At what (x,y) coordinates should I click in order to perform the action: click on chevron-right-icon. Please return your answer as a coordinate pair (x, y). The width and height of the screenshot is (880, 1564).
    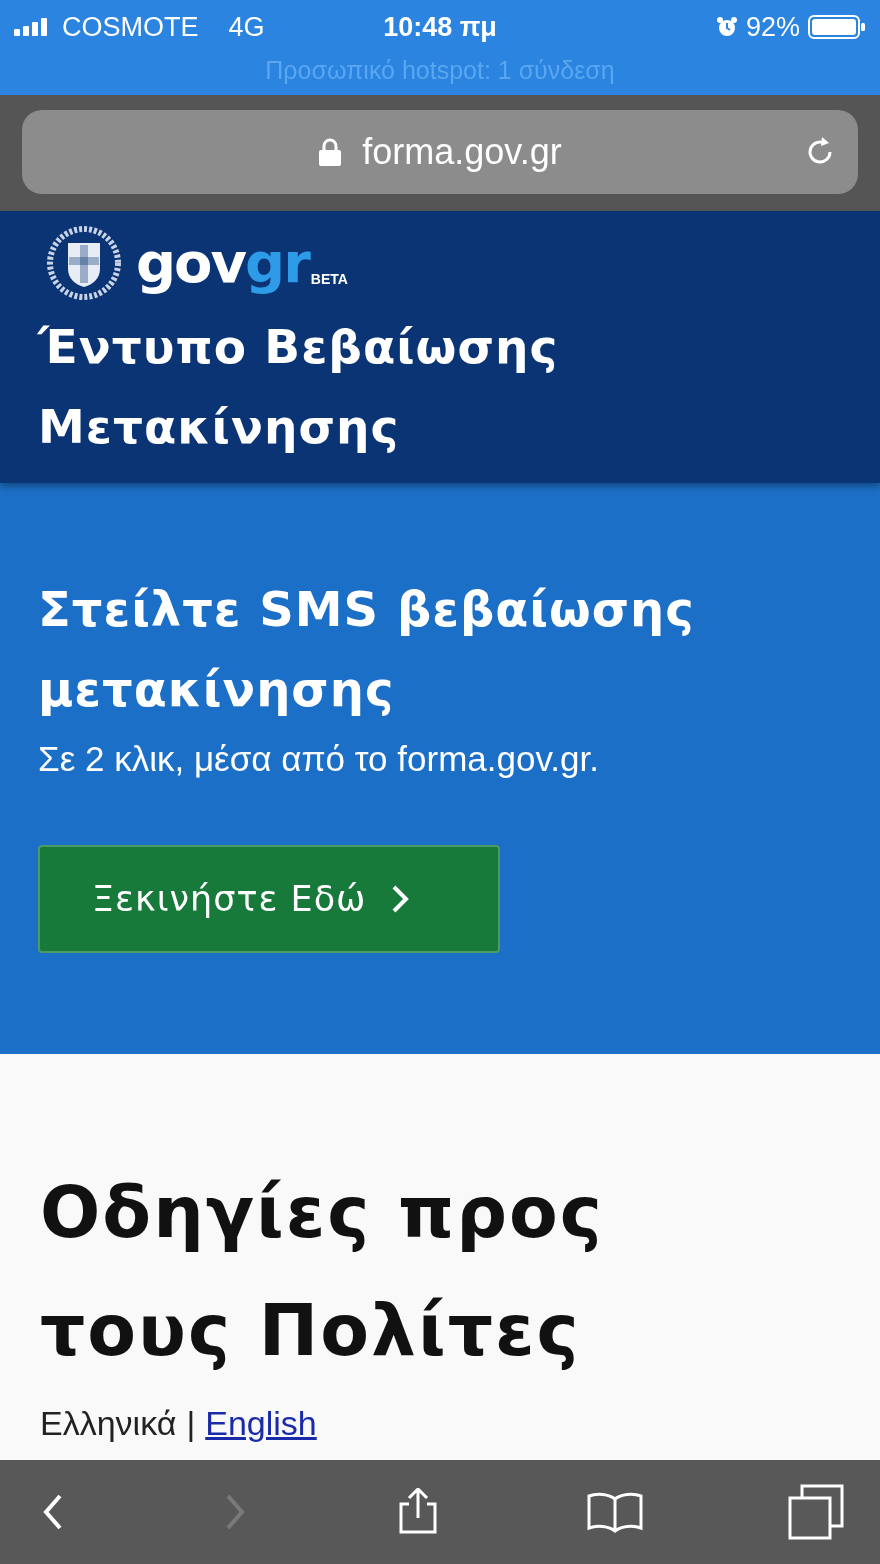
    Looking at the image, I should click on (400, 899).